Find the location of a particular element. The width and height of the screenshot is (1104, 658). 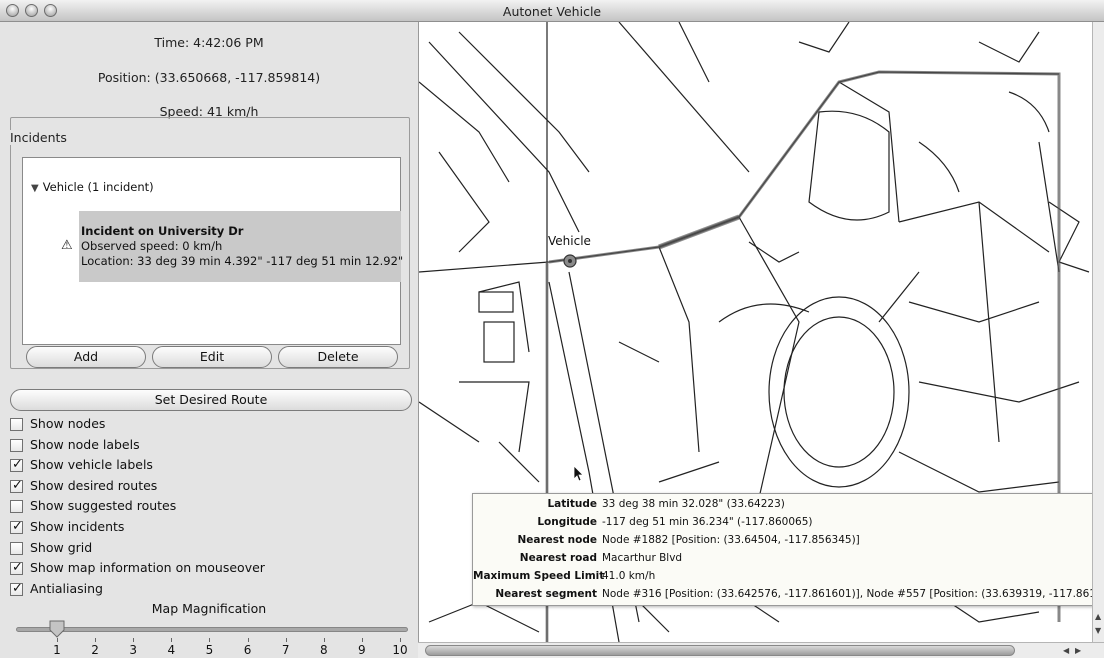

checkbox-label: Show vehicle labels is located at coordinates (91, 465).